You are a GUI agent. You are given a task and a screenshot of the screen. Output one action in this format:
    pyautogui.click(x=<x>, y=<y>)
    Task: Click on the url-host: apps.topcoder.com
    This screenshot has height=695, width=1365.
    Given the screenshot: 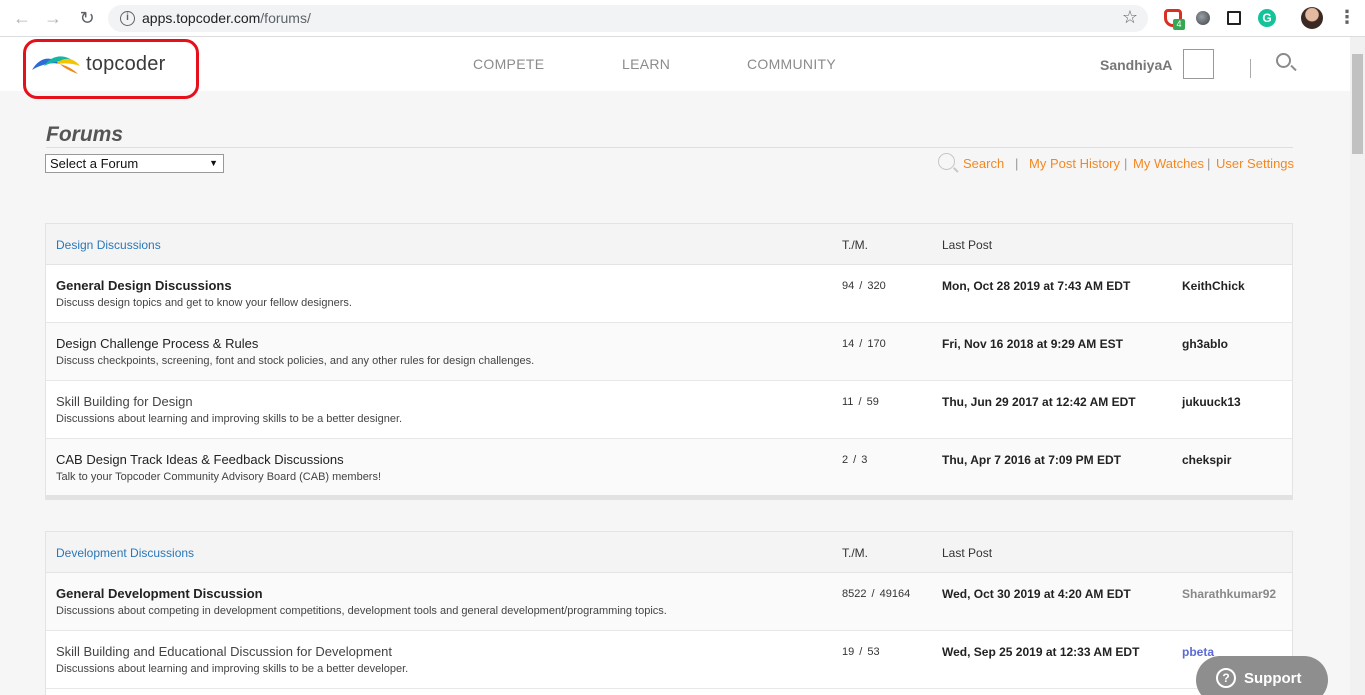 What is the action you would take?
    pyautogui.click(x=201, y=18)
    